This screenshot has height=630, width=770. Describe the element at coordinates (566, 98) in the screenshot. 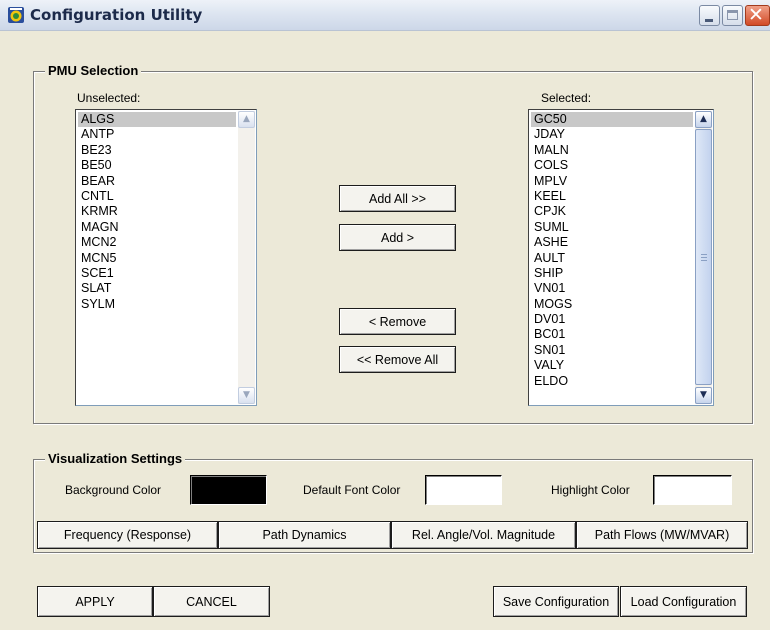

I see `selected-label: Selected:` at that location.